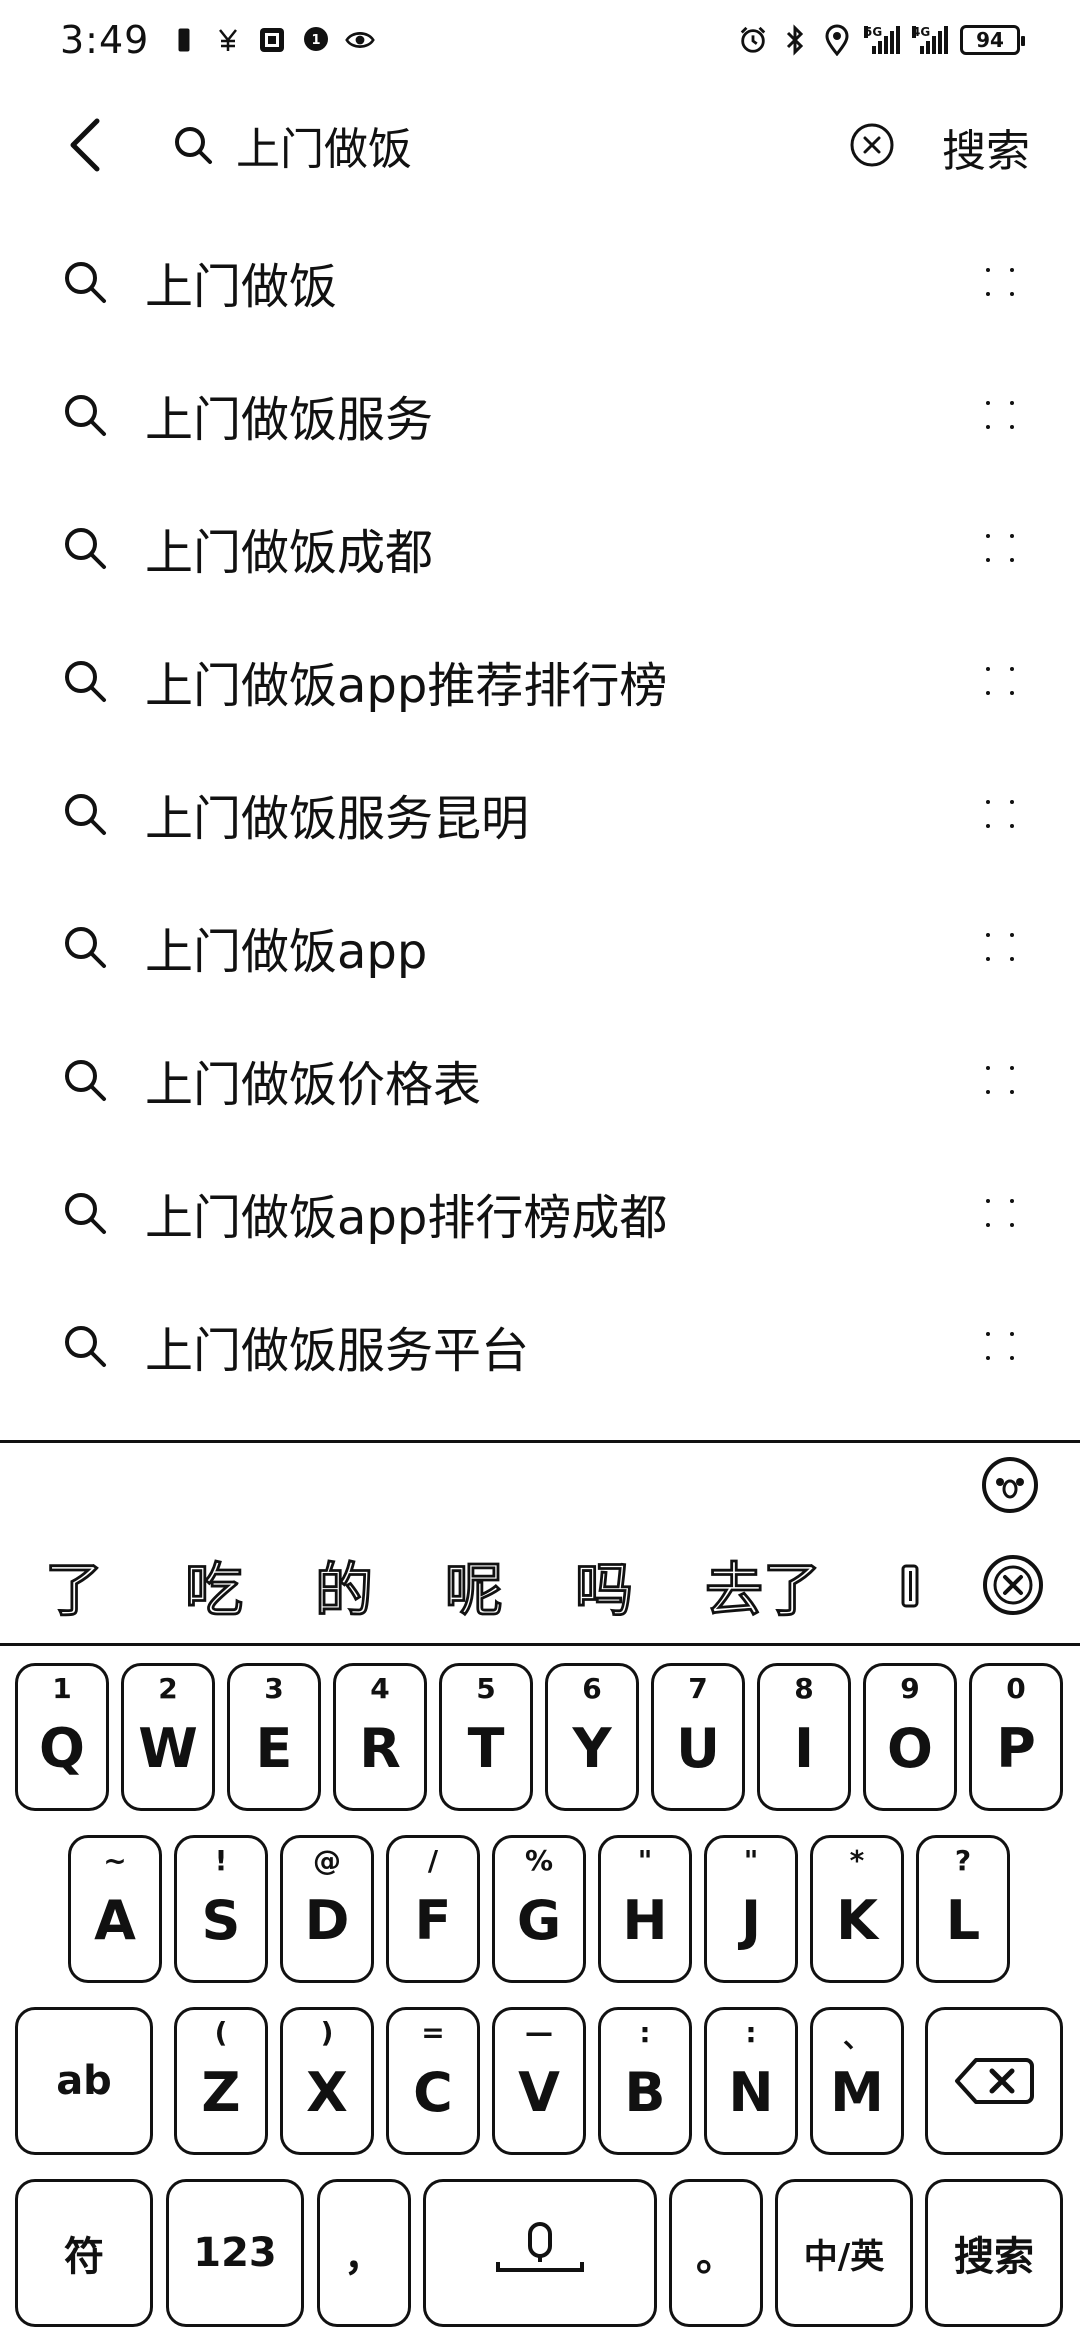 The height and width of the screenshot is (2340, 1080). I want to click on key-v: — V, so click(539, 2081).